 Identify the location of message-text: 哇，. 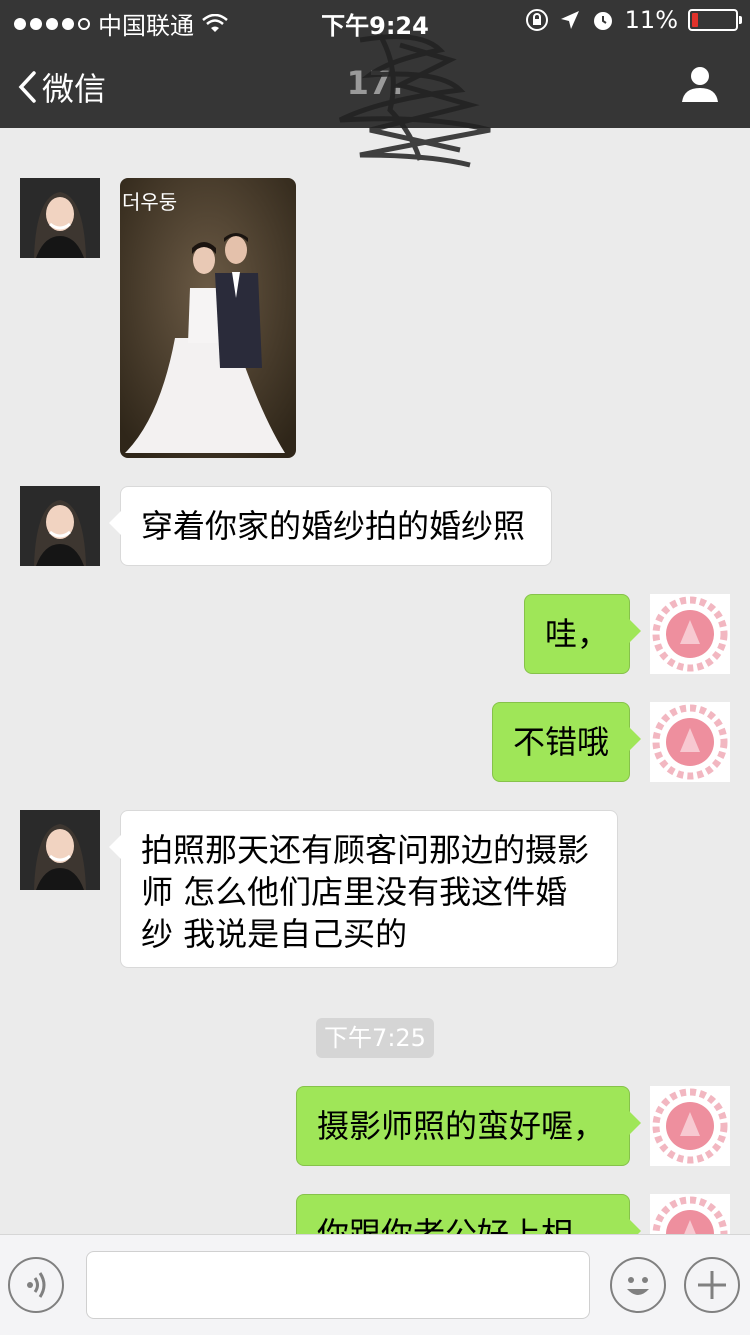
(577, 634).